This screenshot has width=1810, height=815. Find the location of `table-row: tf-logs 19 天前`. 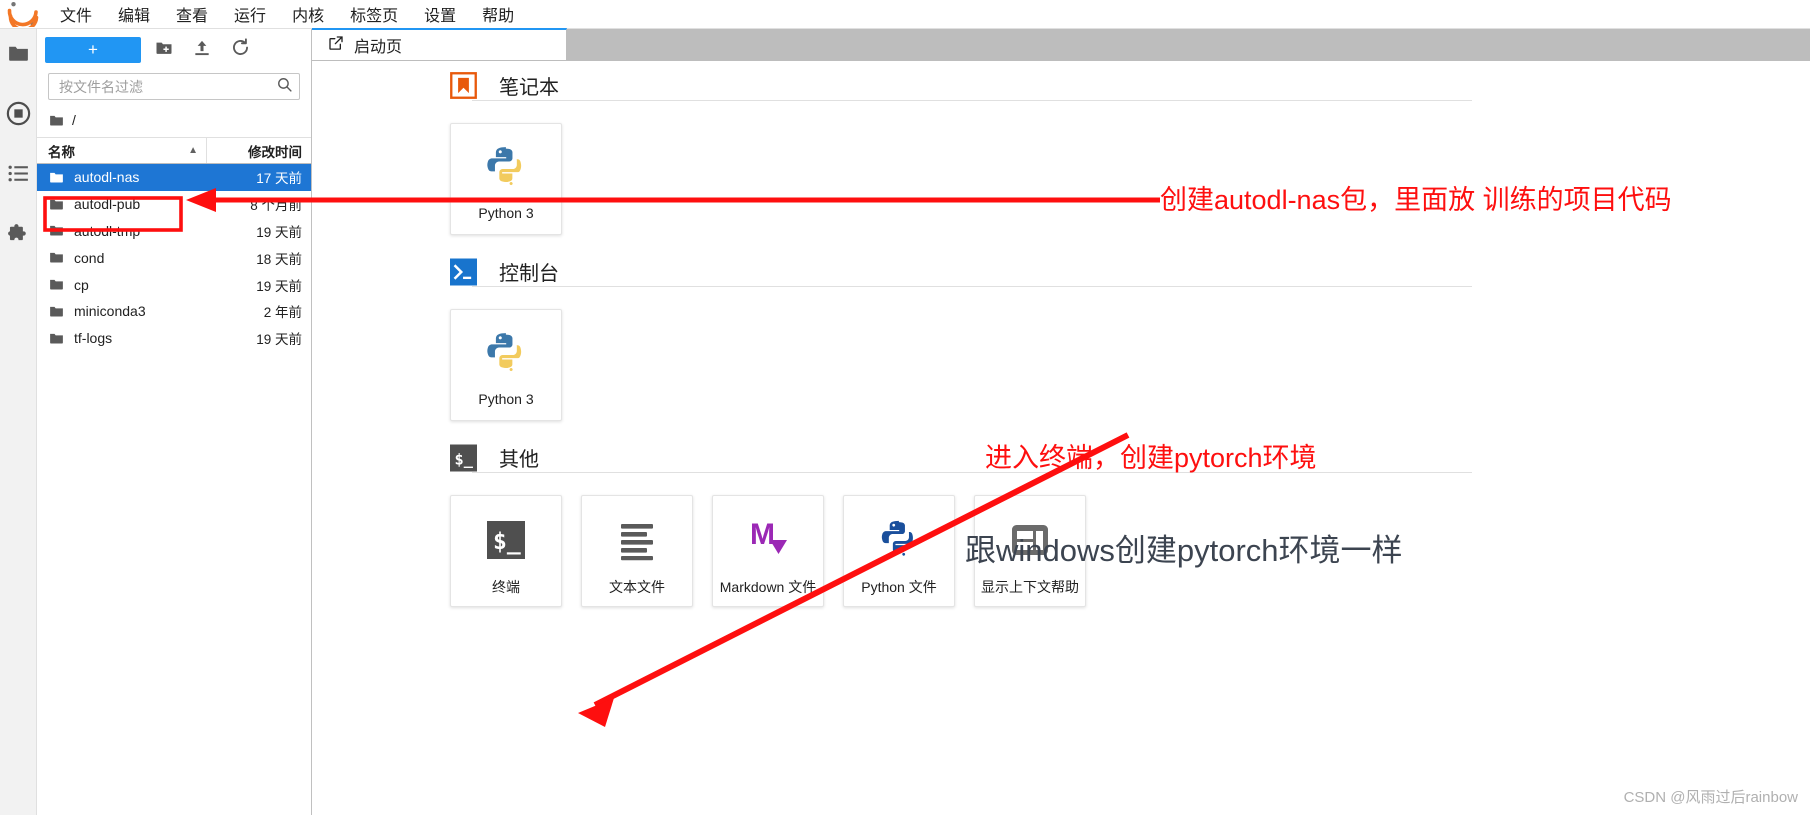

table-row: tf-logs 19 天前 is located at coordinates (174, 338).